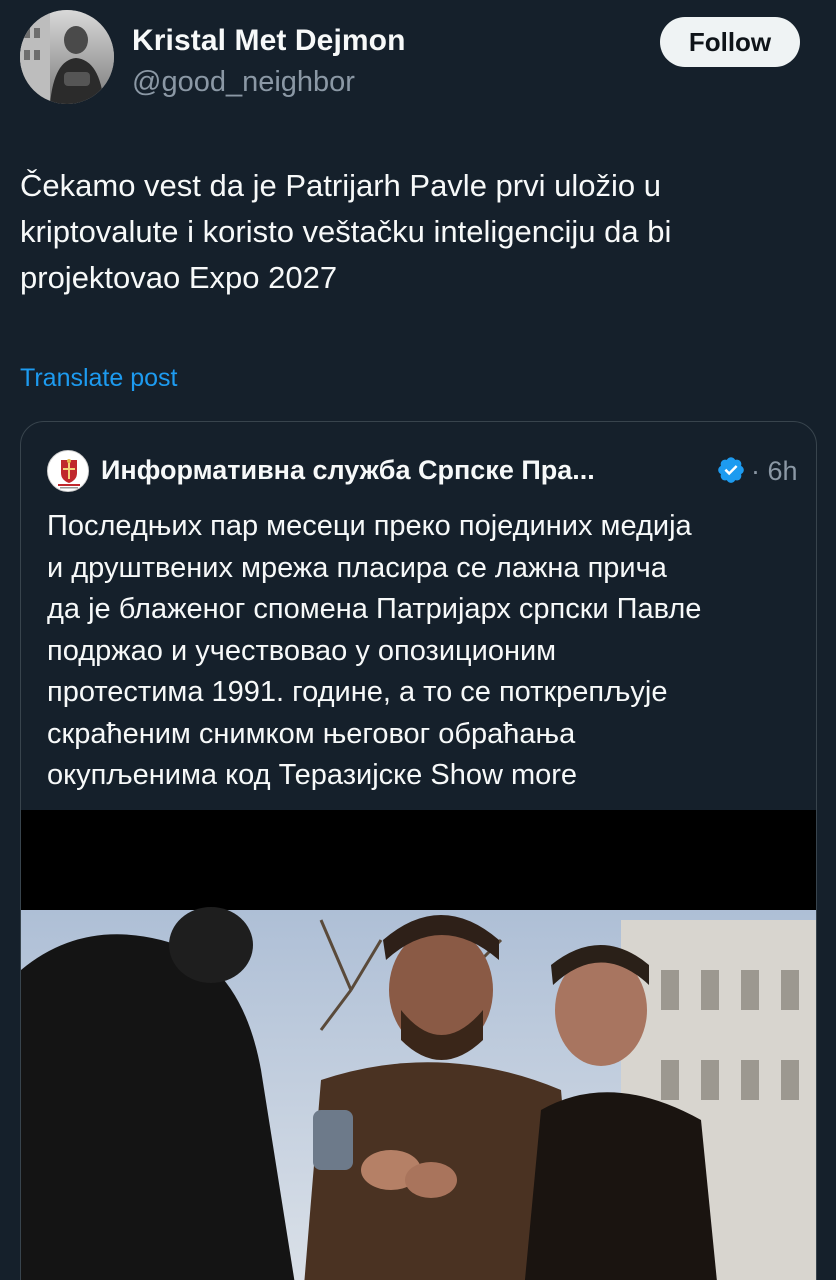 The image size is (836, 1280). I want to click on quoted-avatar, so click(68, 471).